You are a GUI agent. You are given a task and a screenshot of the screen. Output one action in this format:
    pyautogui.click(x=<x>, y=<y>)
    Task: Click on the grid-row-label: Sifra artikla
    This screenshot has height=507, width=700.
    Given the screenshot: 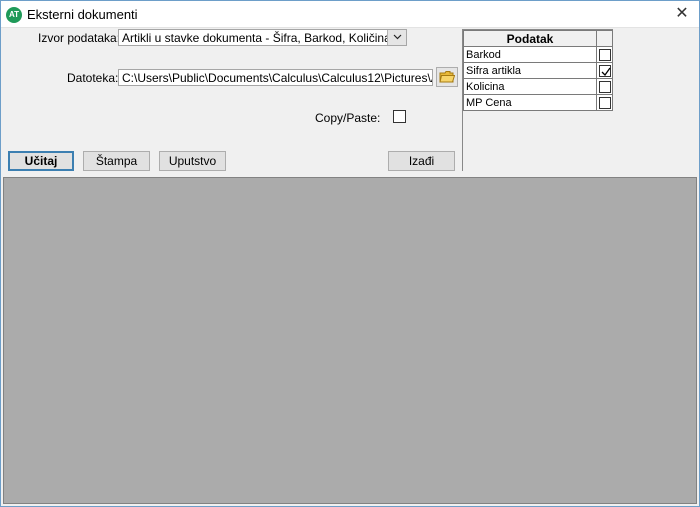 What is the action you would take?
    pyautogui.click(x=530, y=70)
    